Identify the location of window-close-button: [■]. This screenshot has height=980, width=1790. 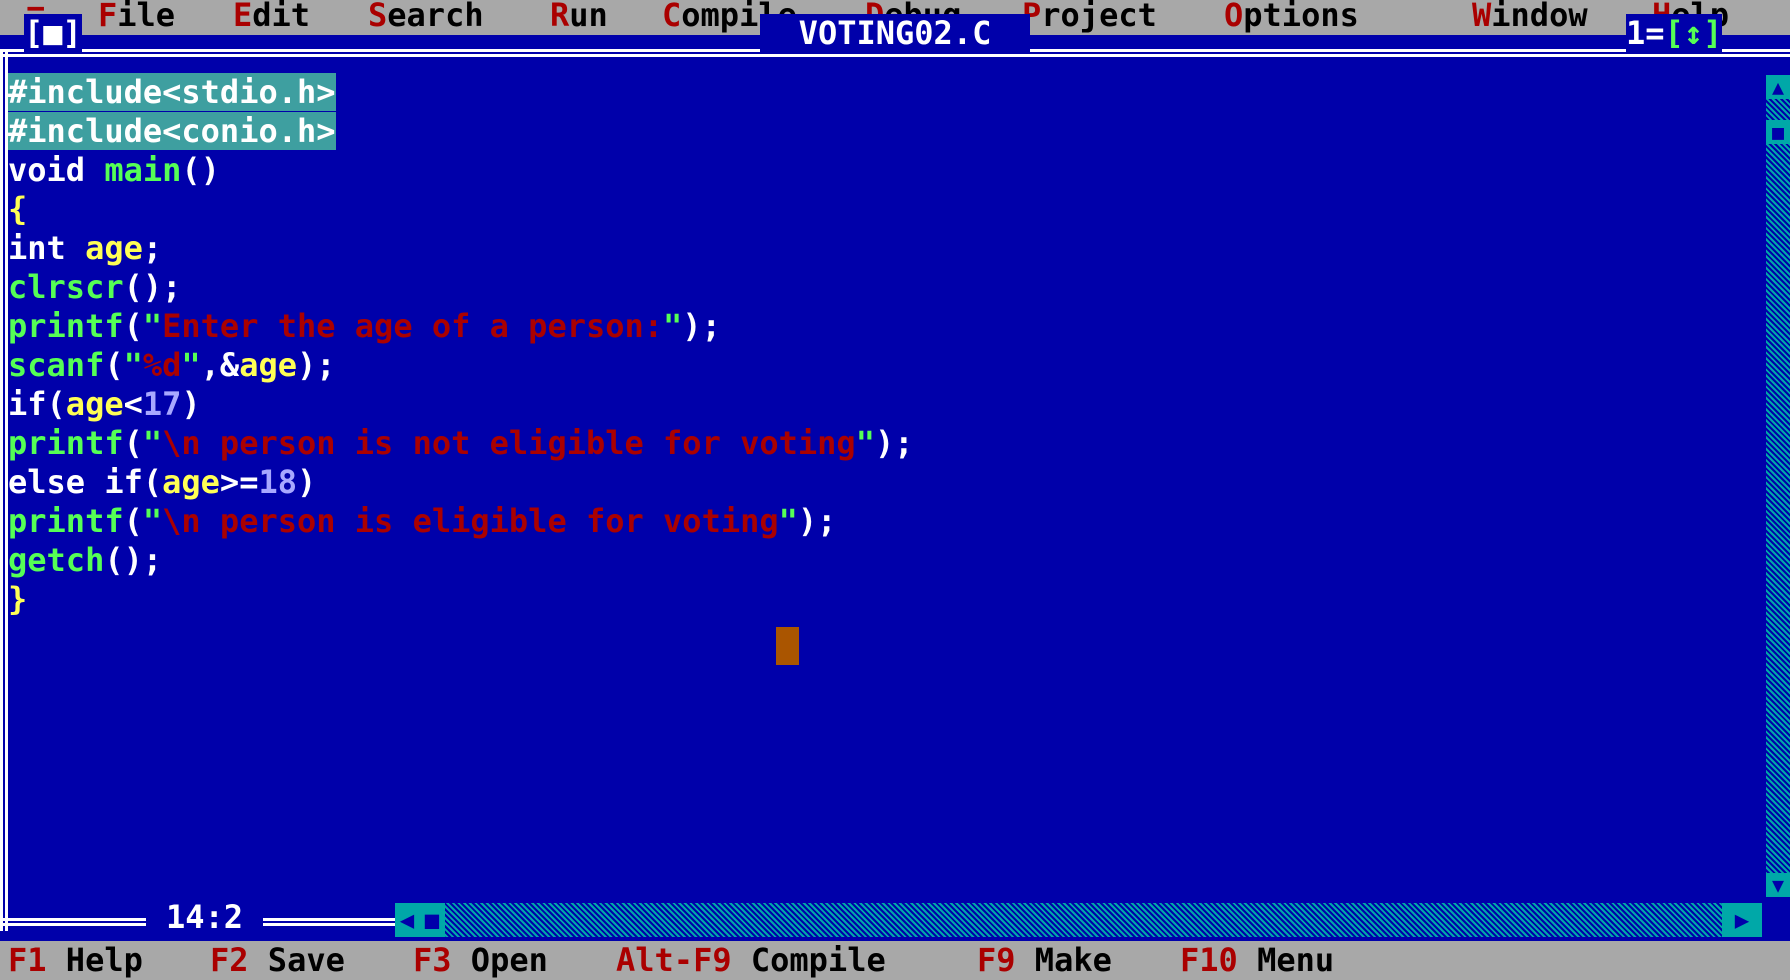
(53, 33).